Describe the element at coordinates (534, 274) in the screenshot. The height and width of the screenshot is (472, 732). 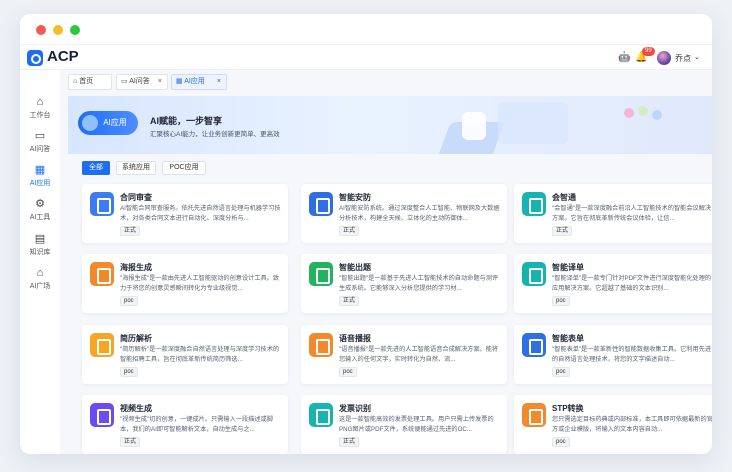
I see `pdf-translate-icon` at that location.